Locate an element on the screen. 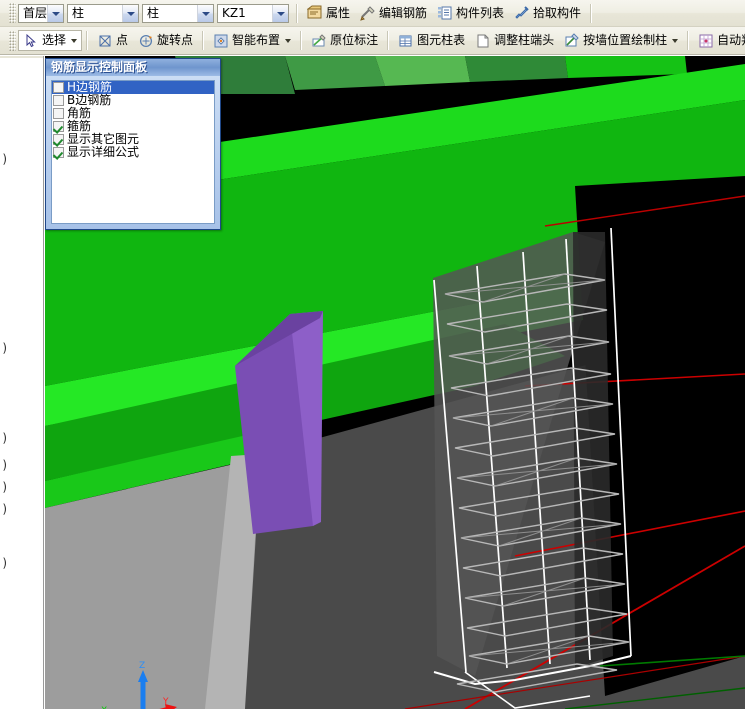 The width and height of the screenshot is (745, 709). list-item-label: 显示详细公式 is located at coordinates (103, 152).